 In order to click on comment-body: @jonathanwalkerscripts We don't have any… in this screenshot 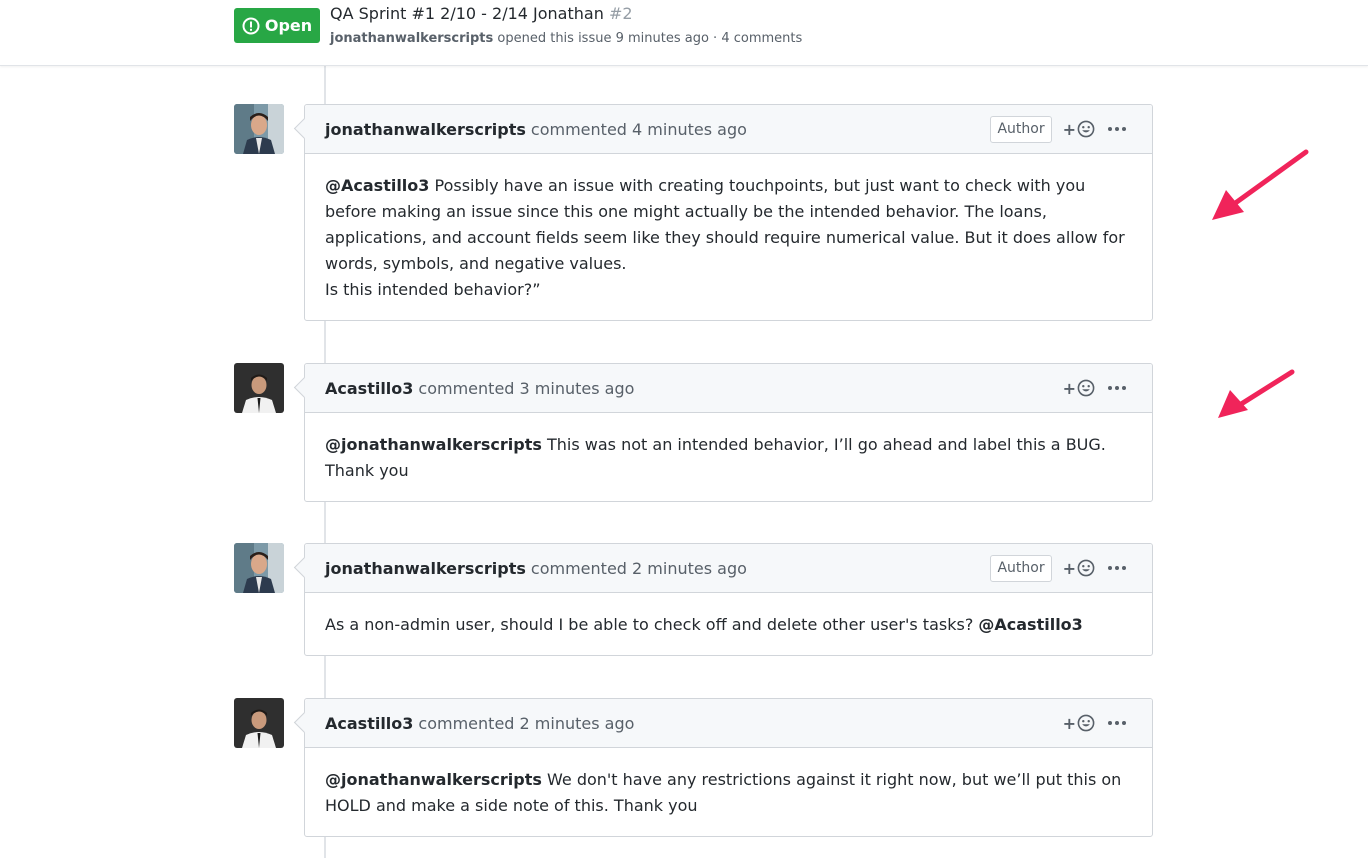, I will do `click(728, 792)`.